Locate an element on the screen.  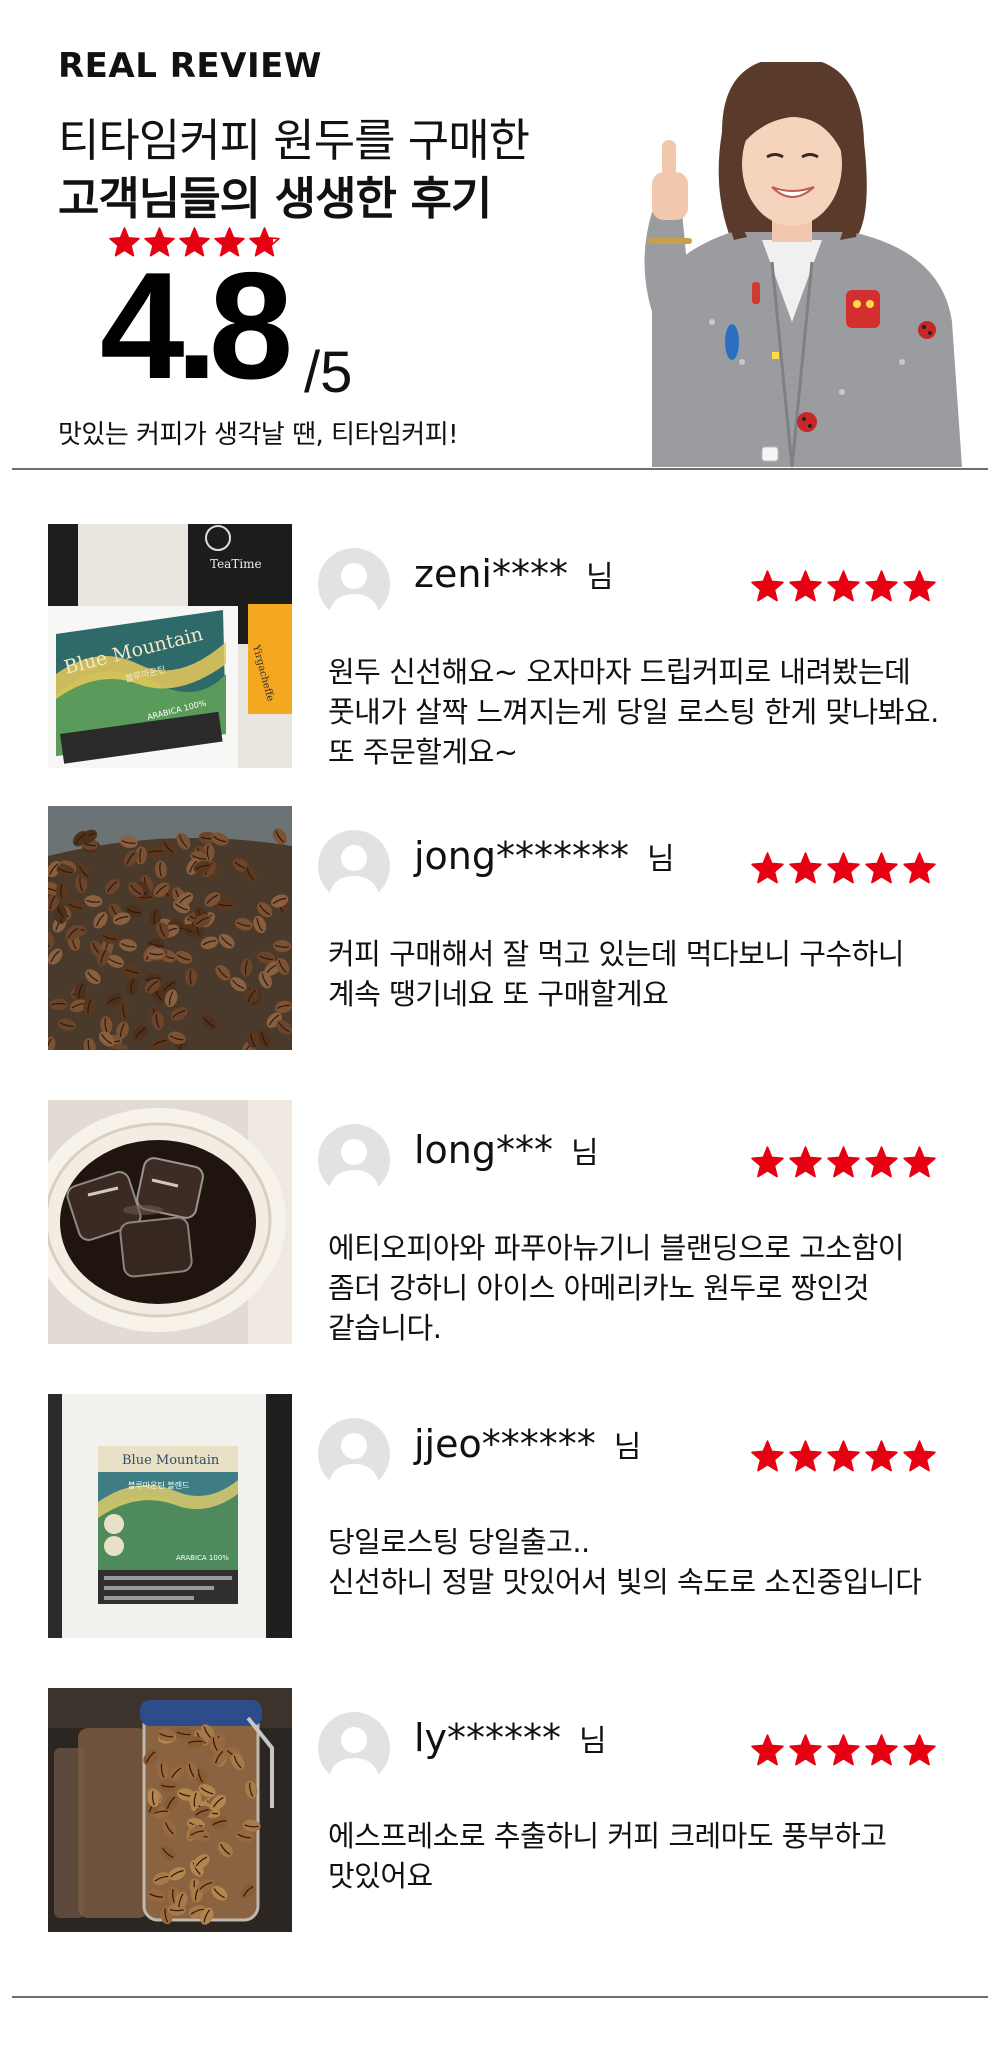
reviewer-name: zeni**** 님 is located at coordinates (514, 574).